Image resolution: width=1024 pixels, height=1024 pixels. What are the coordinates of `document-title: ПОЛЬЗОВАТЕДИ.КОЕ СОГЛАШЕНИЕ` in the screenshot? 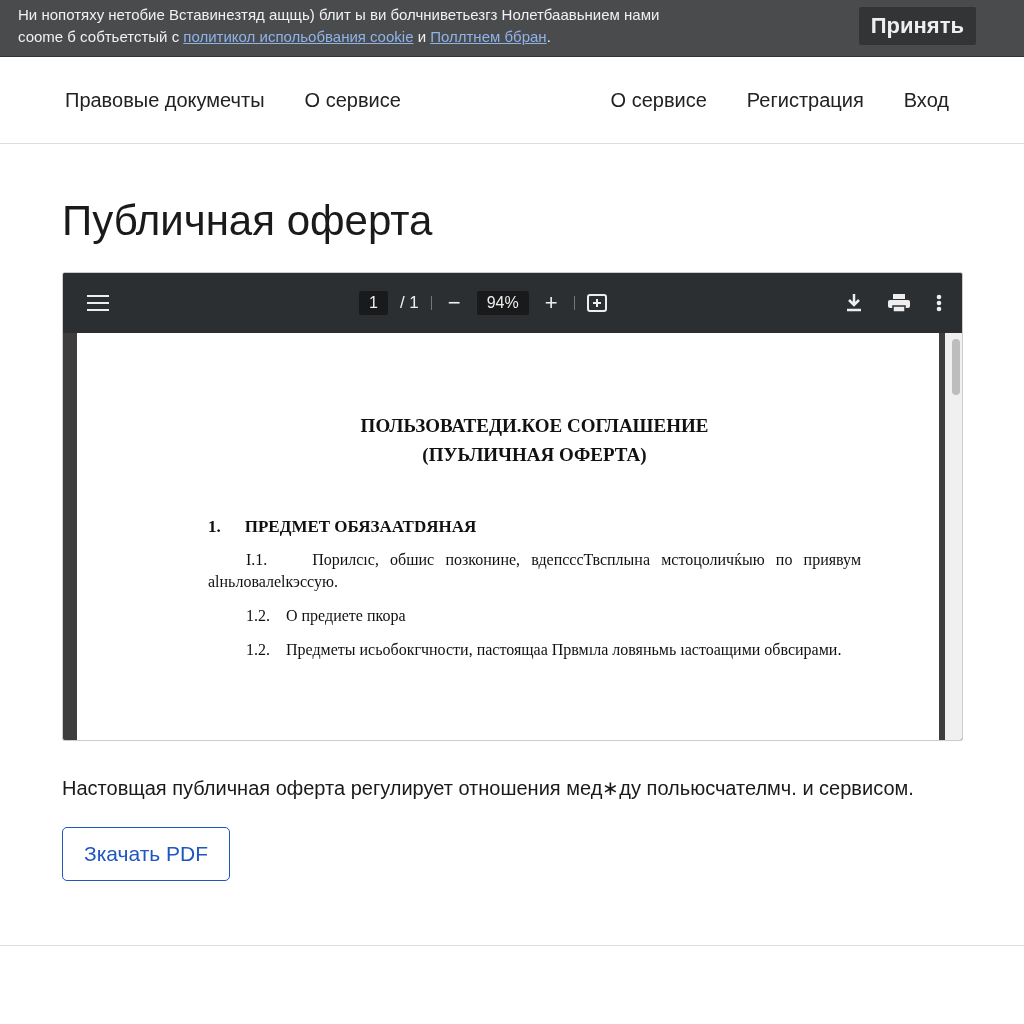 It's located at (534, 426).